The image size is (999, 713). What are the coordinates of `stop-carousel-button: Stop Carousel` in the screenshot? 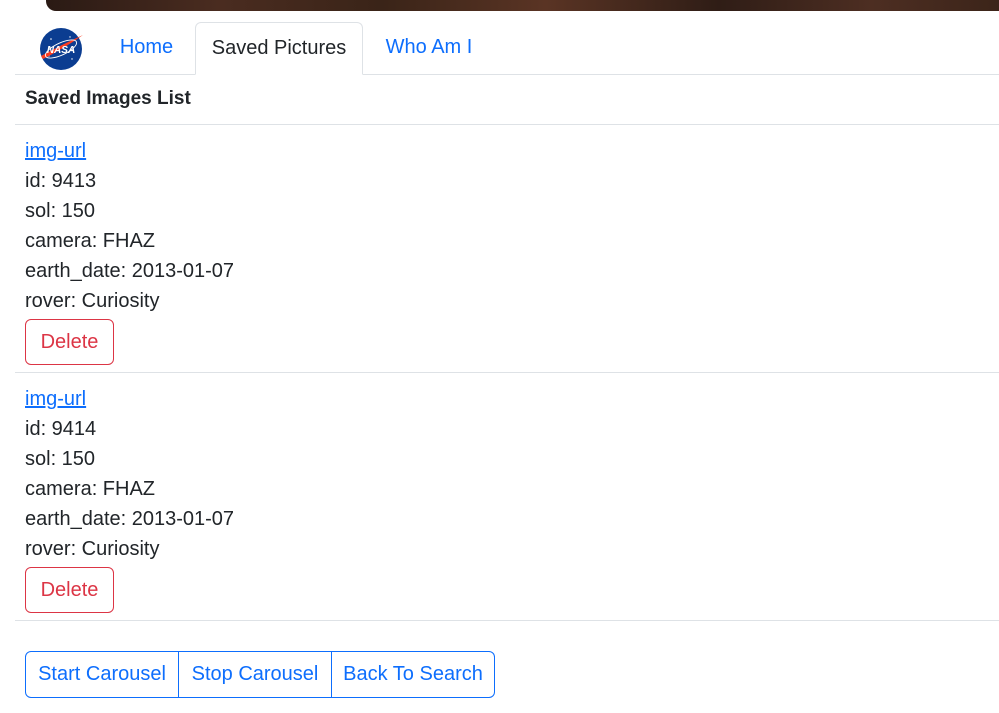 It's located at (255, 674).